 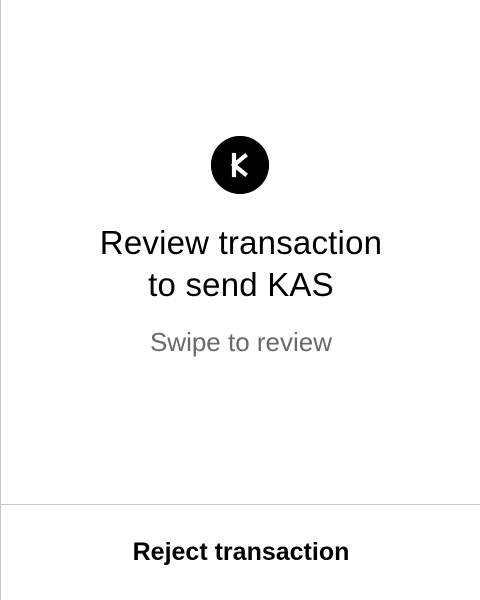 I want to click on kaspa-logo-icon, so click(x=240, y=165).